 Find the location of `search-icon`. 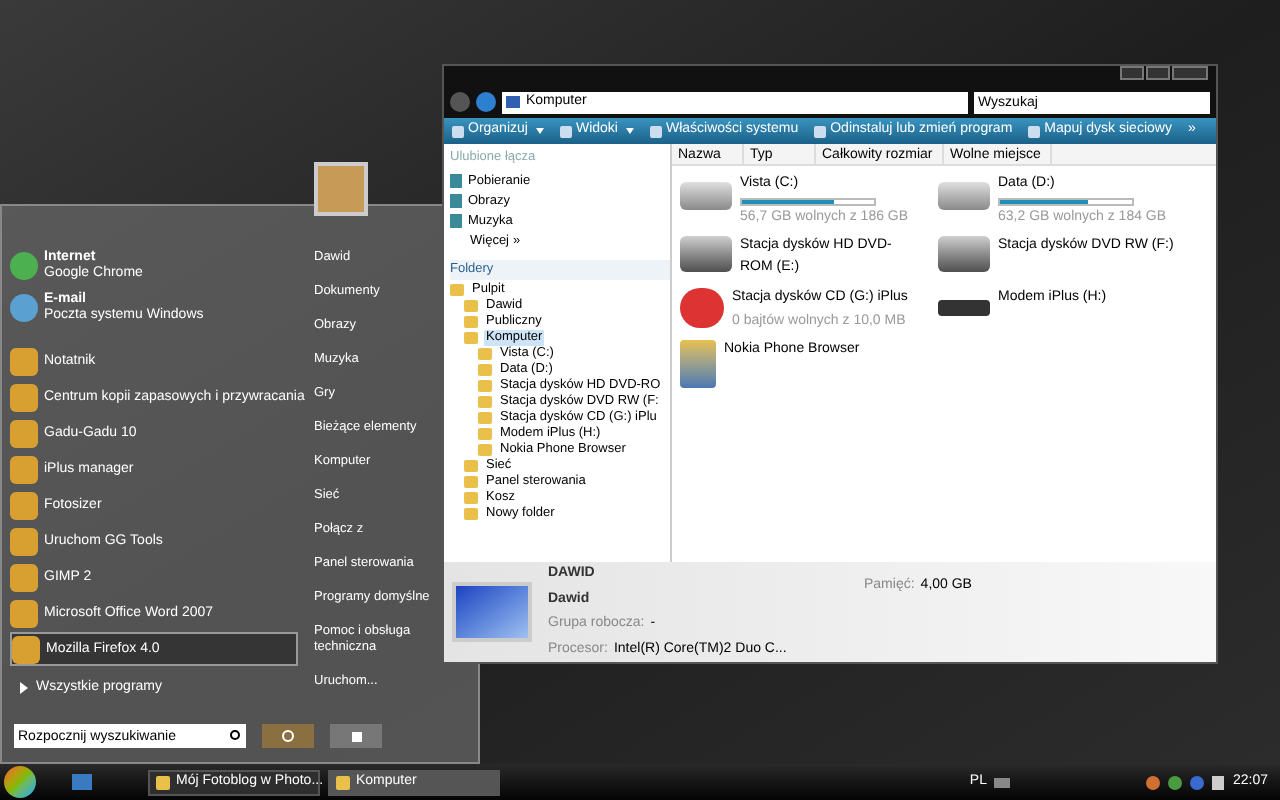

search-icon is located at coordinates (235, 735).